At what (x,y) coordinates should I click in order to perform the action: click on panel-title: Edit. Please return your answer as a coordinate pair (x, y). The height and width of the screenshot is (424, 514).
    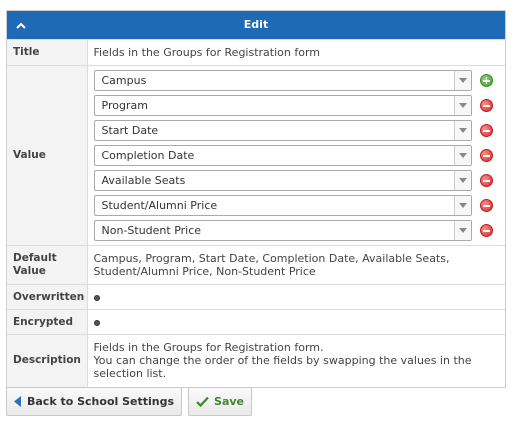
    Looking at the image, I should click on (256, 24).